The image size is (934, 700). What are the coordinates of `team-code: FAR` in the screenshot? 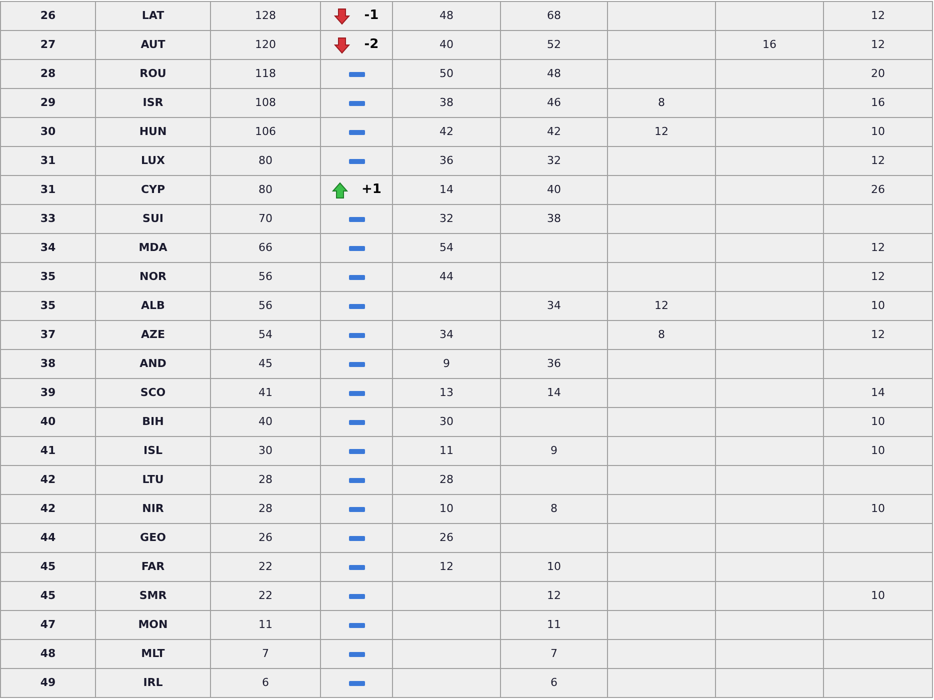 It's located at (153, 566).